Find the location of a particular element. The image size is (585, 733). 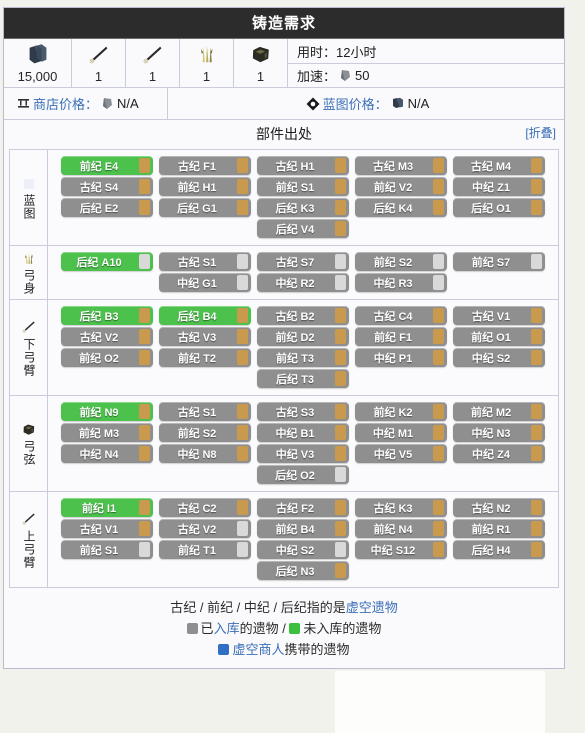

relic-pill: 中纪 M1 is located at coordinates (401, 432).